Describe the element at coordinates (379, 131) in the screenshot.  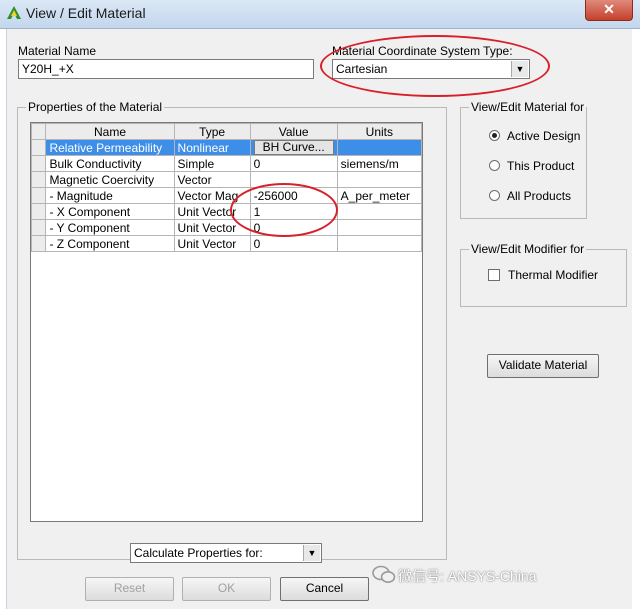
I see `column-header-units: Units` at that location.